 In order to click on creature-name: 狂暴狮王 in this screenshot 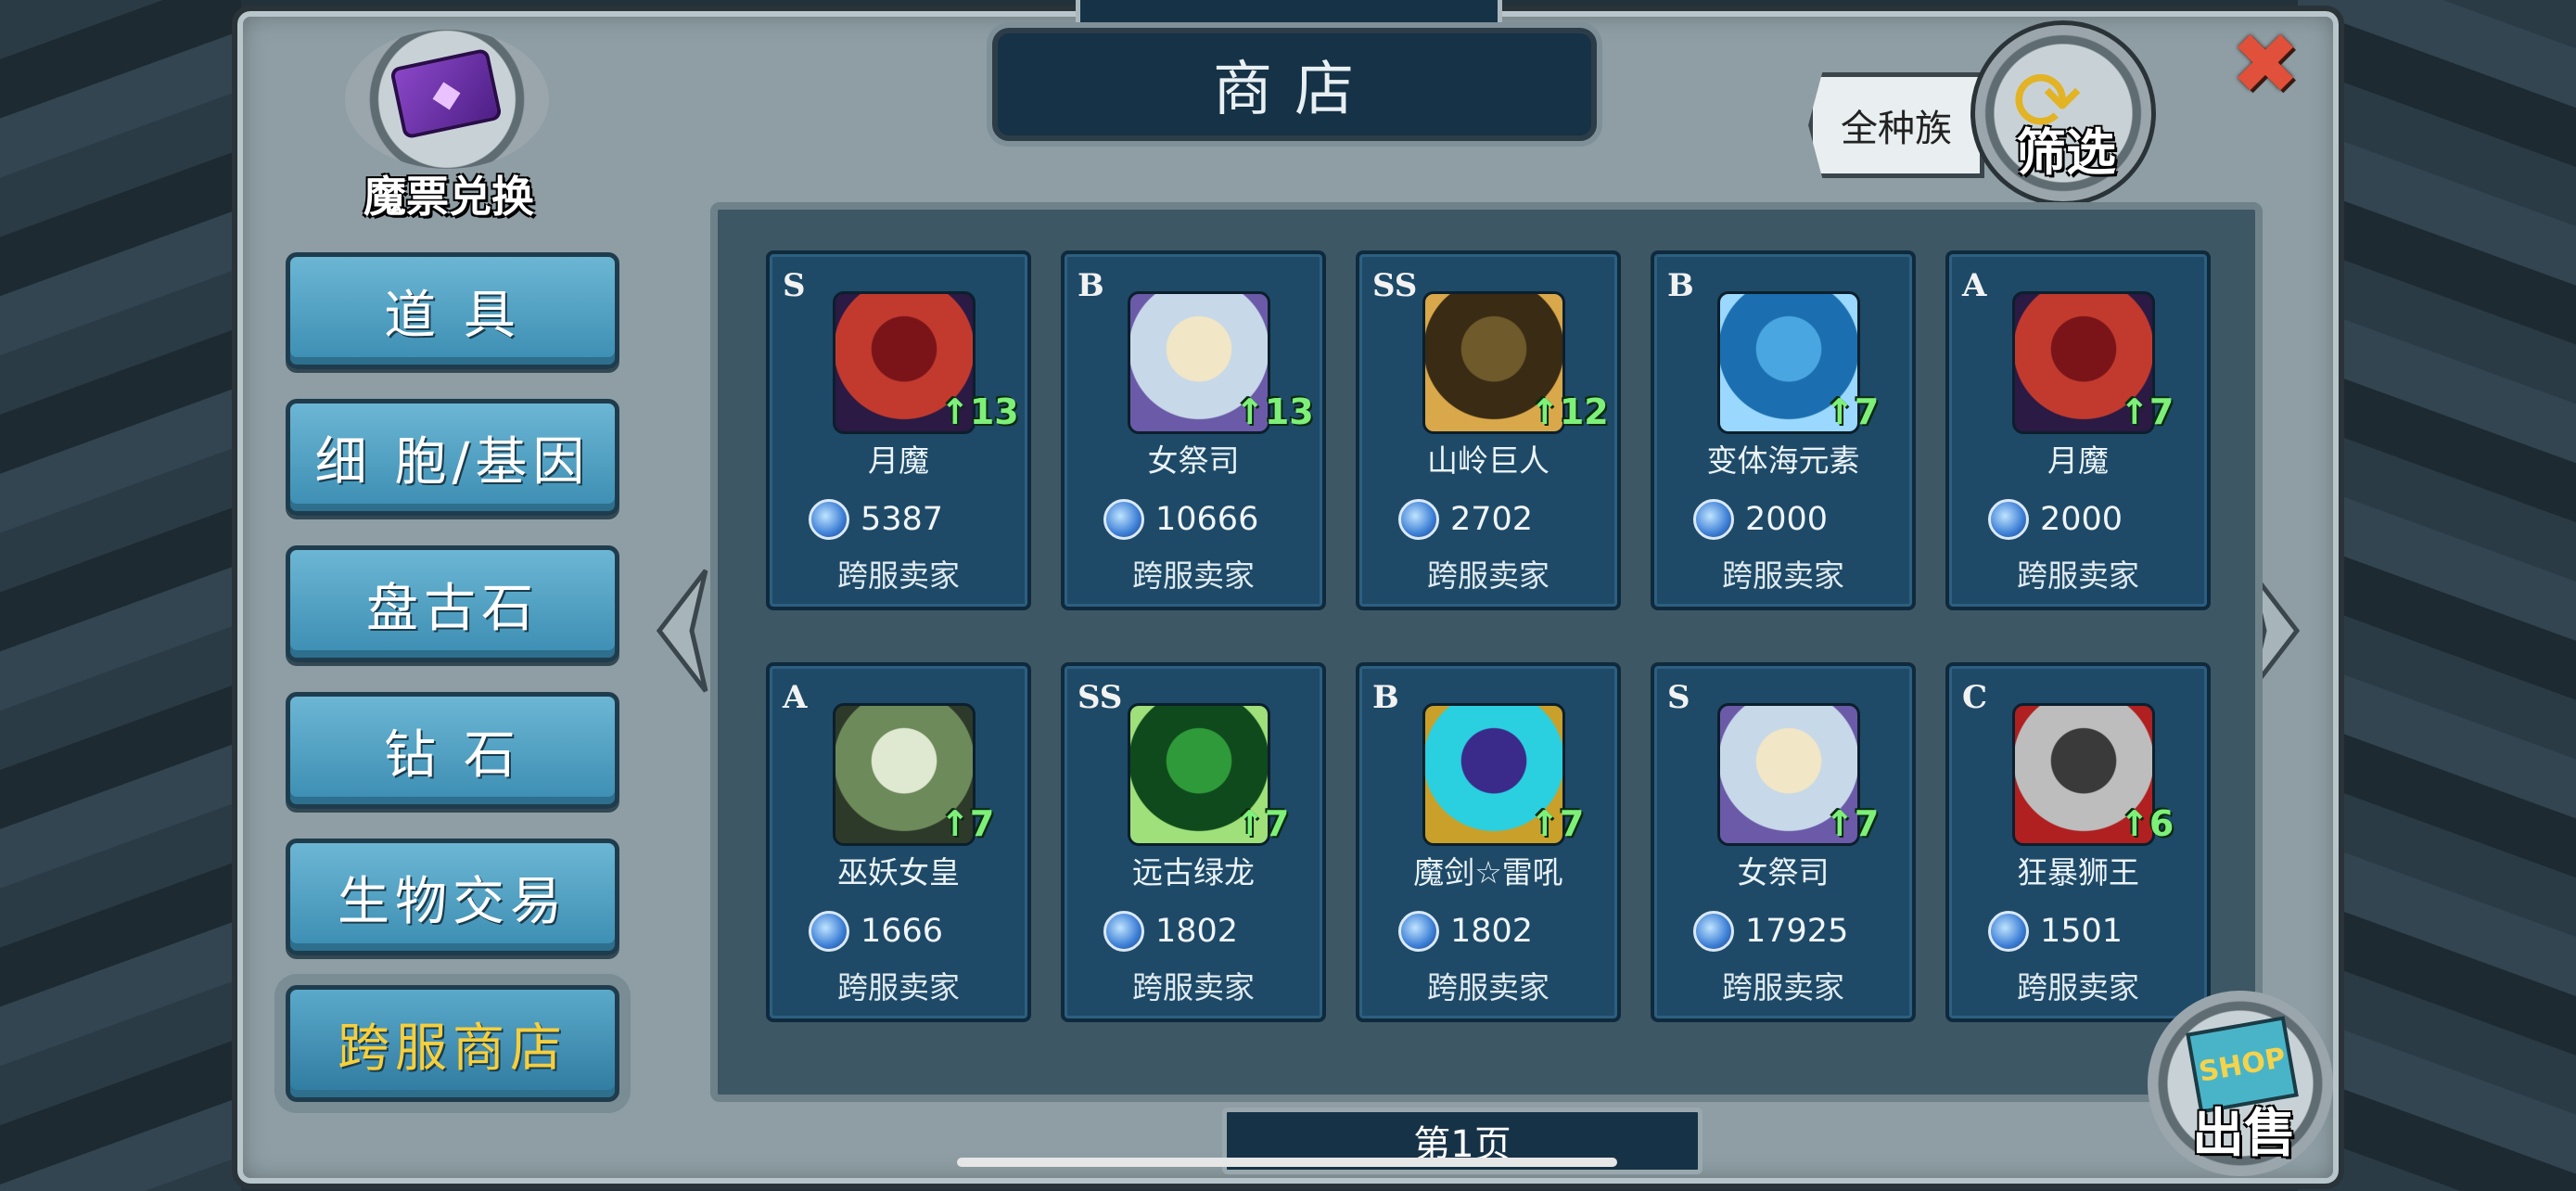, I will do `click(2078, 872)`.